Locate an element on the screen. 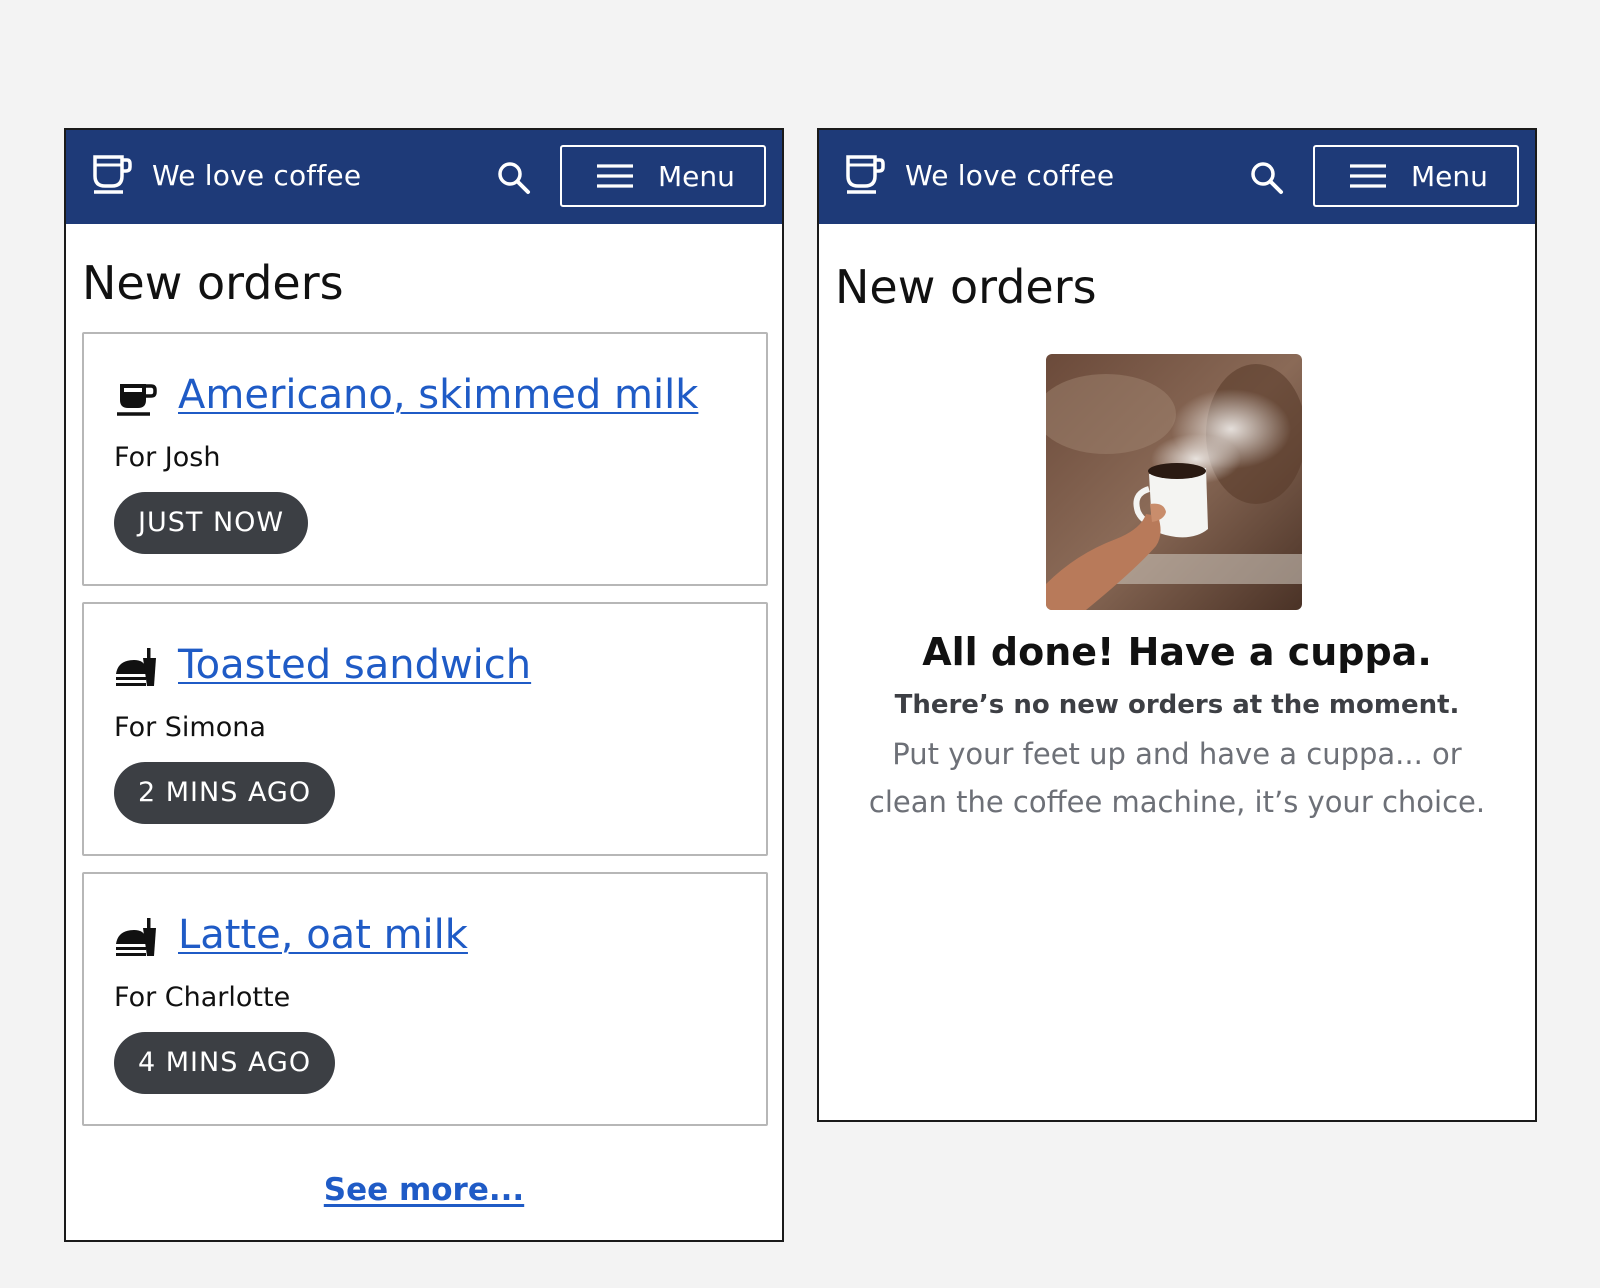 The height and width of the screenshot is (1288, 1600). steaming-coffee-cup-image is located at coordinates (1174, 482).